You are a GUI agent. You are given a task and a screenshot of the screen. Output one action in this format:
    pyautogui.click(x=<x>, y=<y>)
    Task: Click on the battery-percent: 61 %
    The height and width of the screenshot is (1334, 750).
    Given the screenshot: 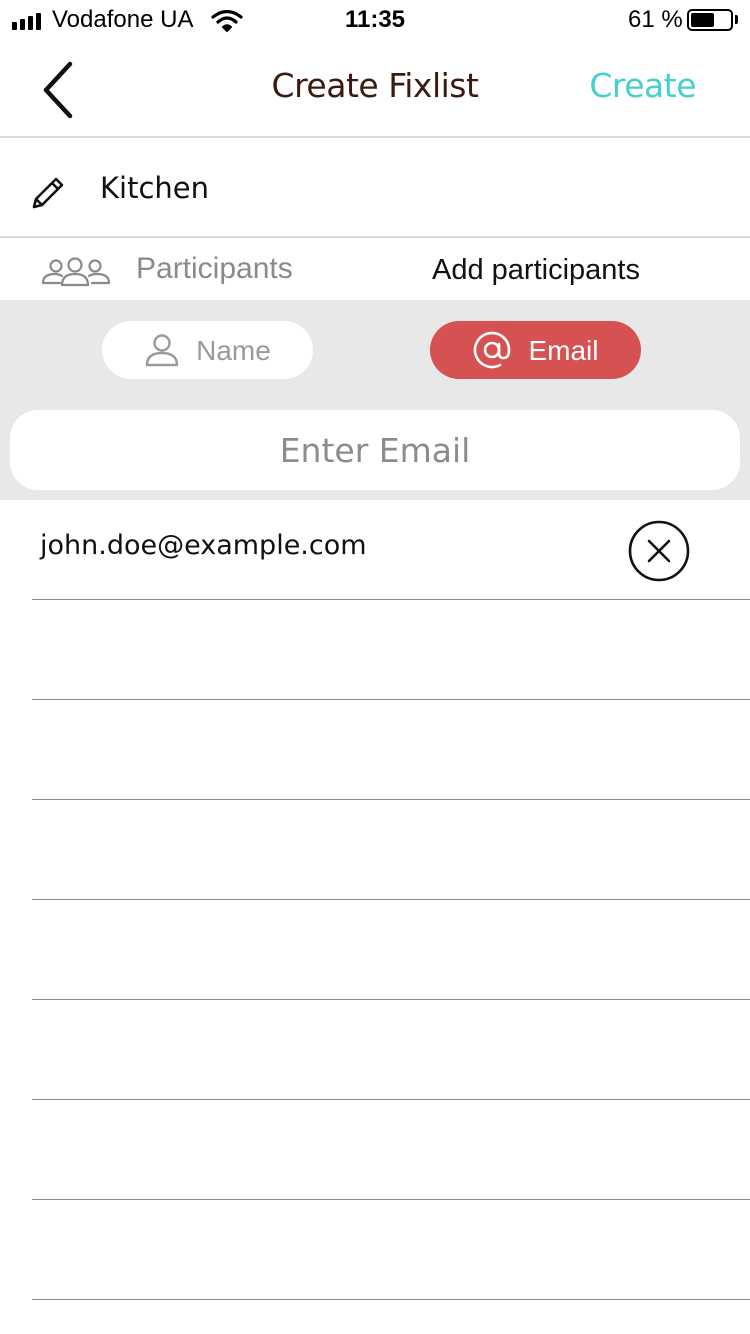 What is the action you would take?
    pyautogui.click(x=655, y=19)
    